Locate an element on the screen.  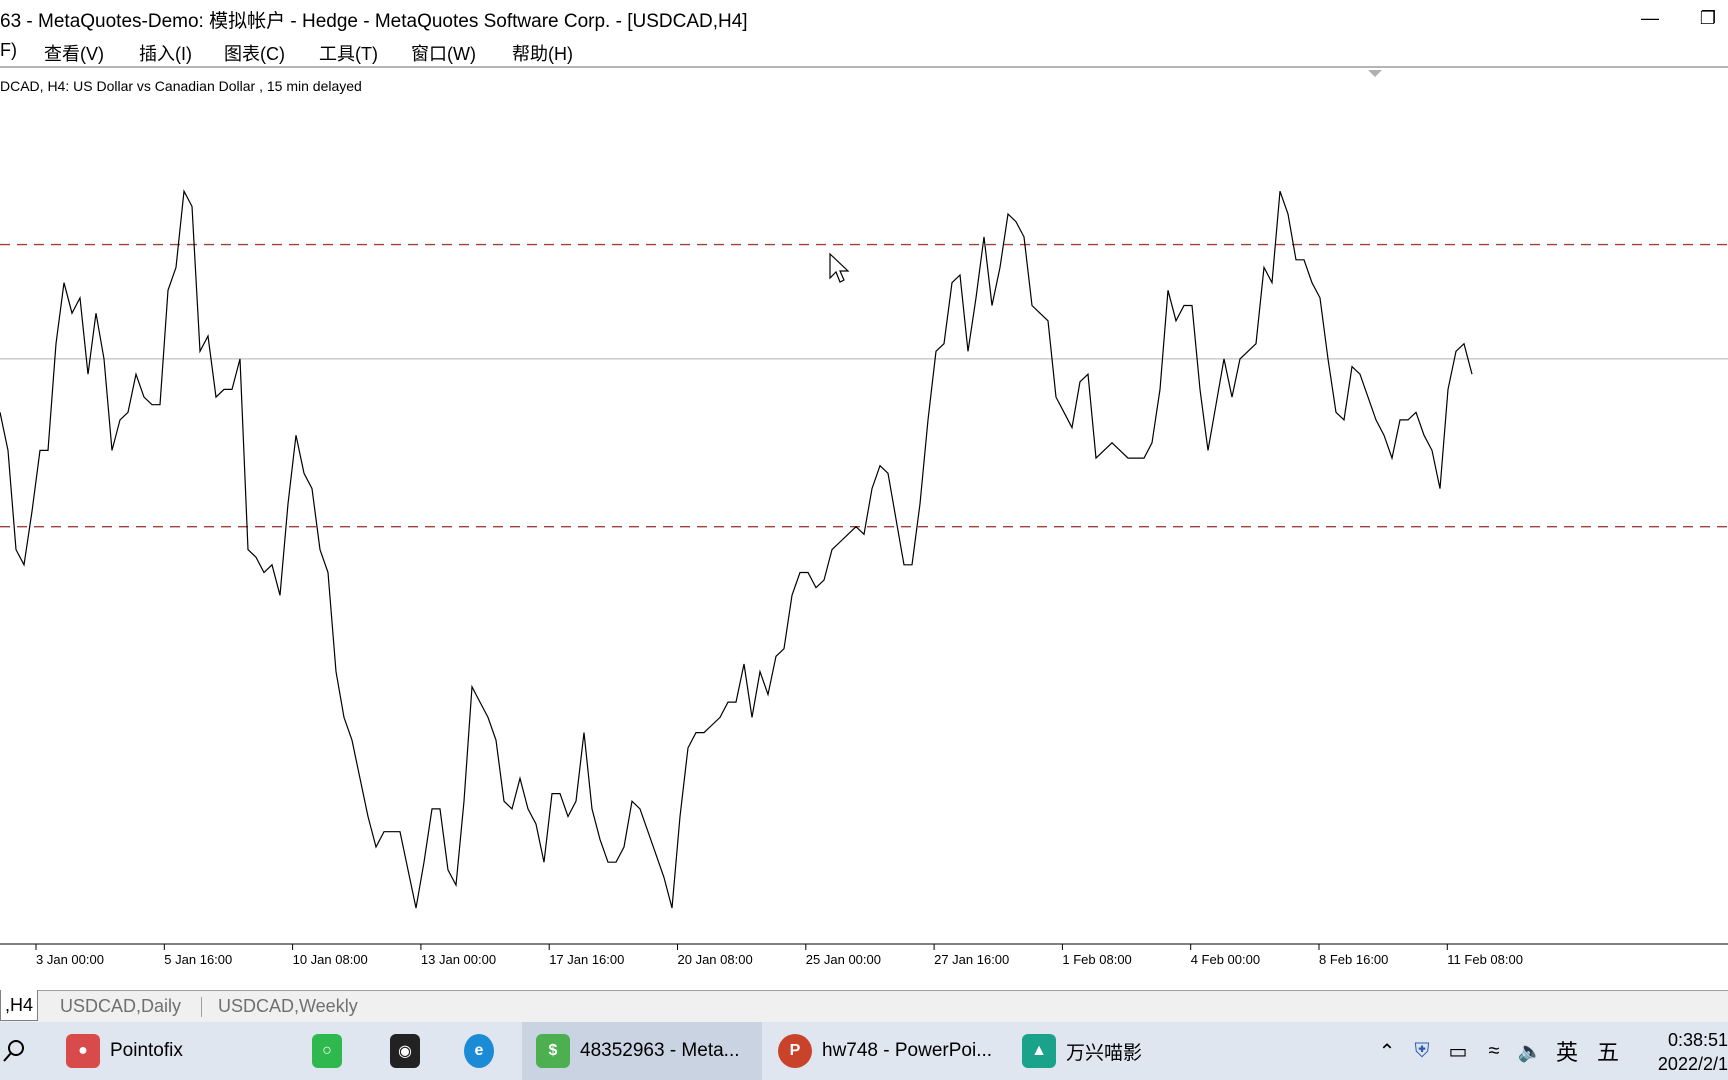
tab-usdcad-daily: USDCAD,Daily is located at coordinates (120, 1006).